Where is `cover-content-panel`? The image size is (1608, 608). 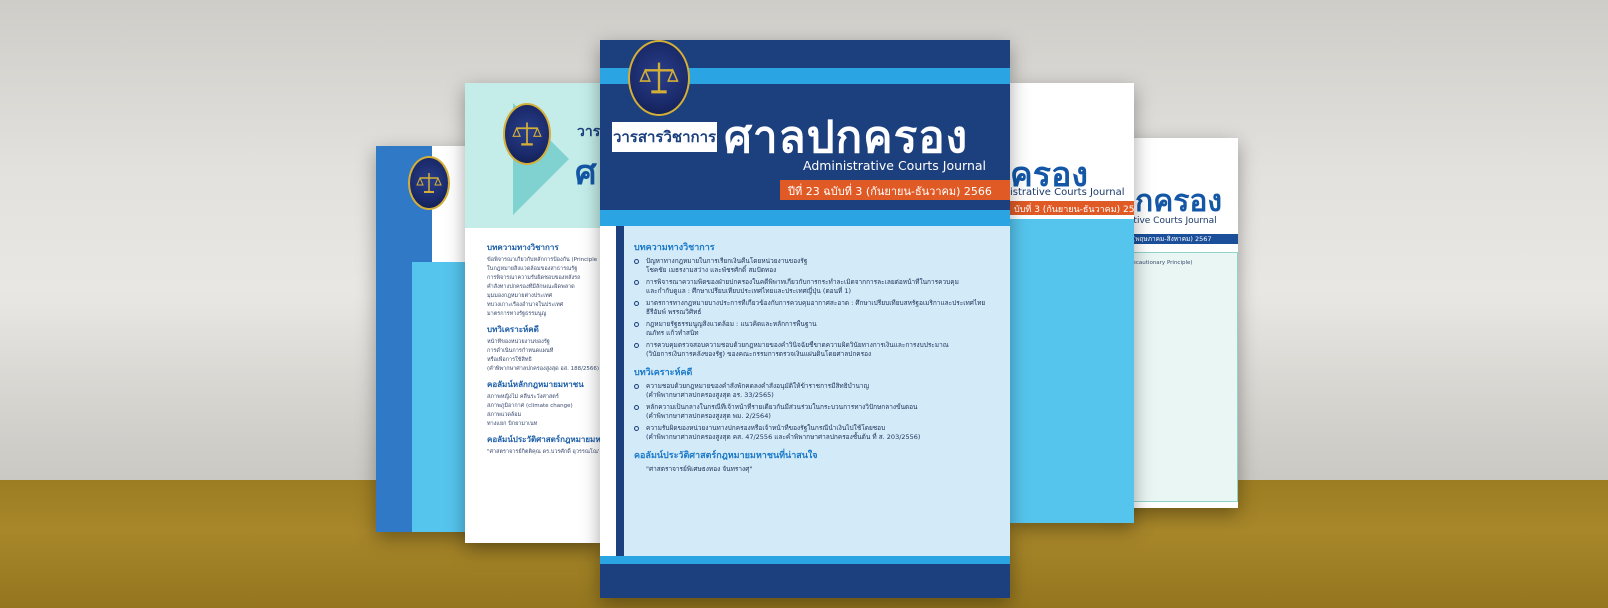 cover-content-panel is located at coordinates (1072, 371).